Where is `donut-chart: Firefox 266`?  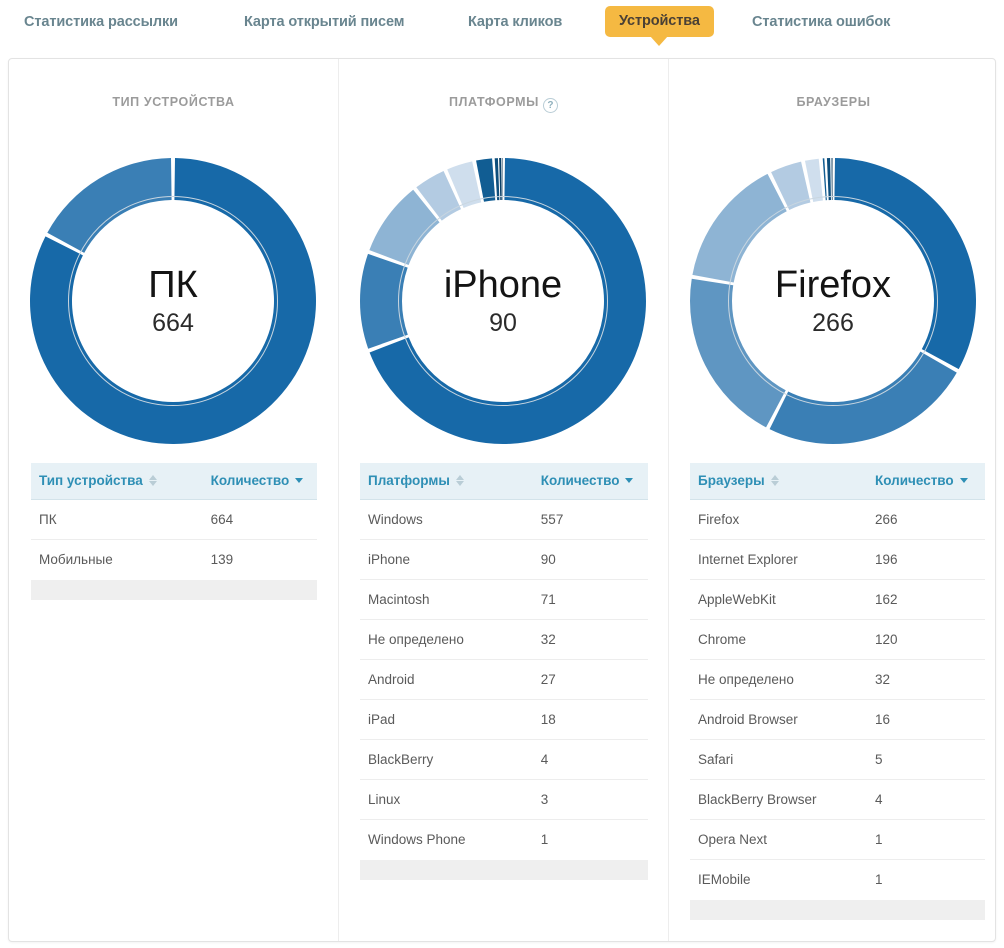 donut-chart: Firefox 266 is located at coordinates (833, 301).